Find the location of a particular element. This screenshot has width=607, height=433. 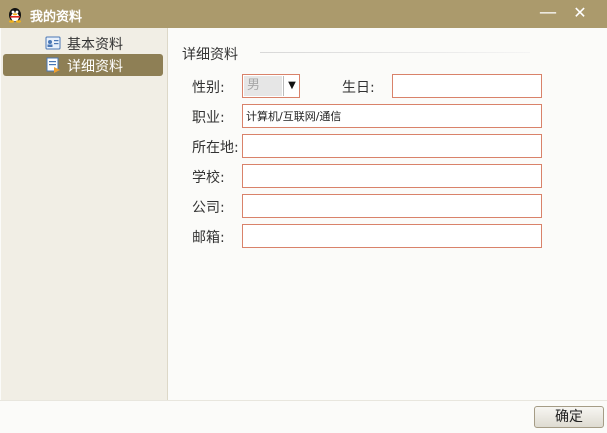

section-divider is located at coordinates (395, 52).